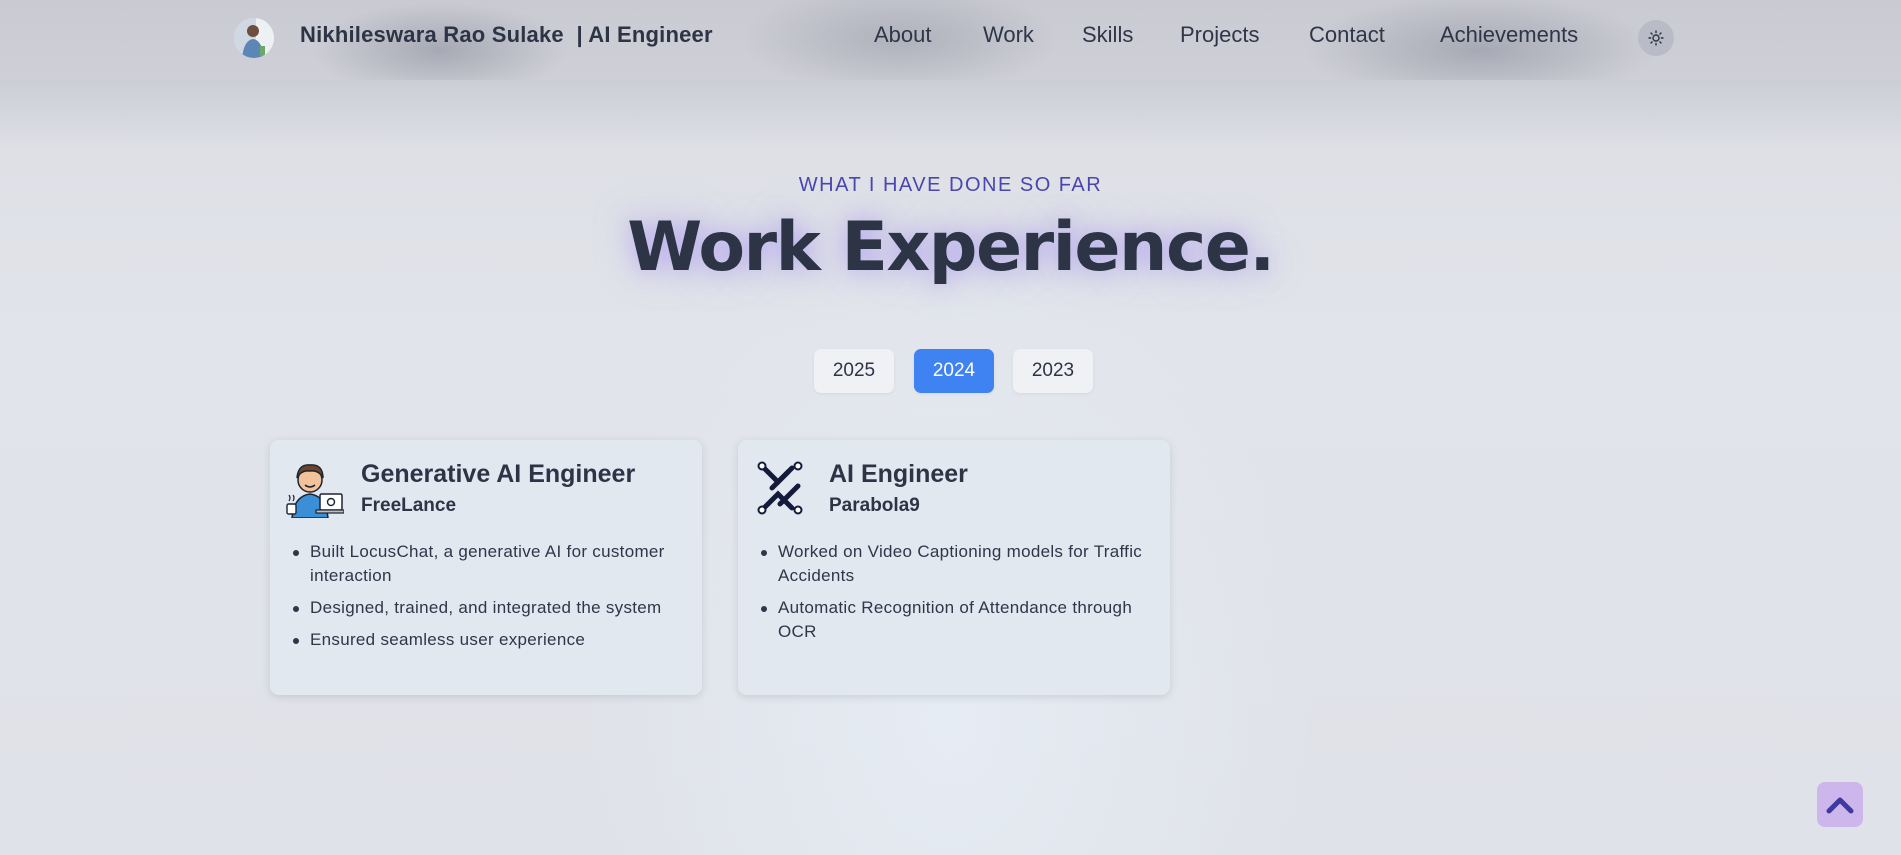 Image resolution: width=1901 pixels, height=855 pixels. I want to click on nav-work: Work, so click(1008, 35).